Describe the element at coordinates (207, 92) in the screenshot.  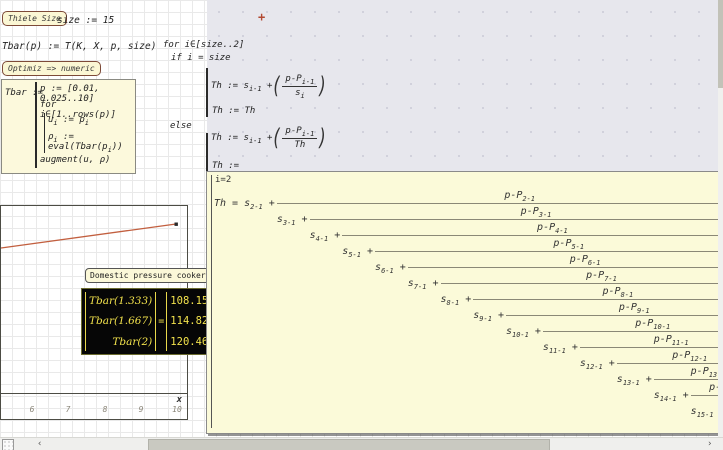
I see `if-branch-bar` at that location.